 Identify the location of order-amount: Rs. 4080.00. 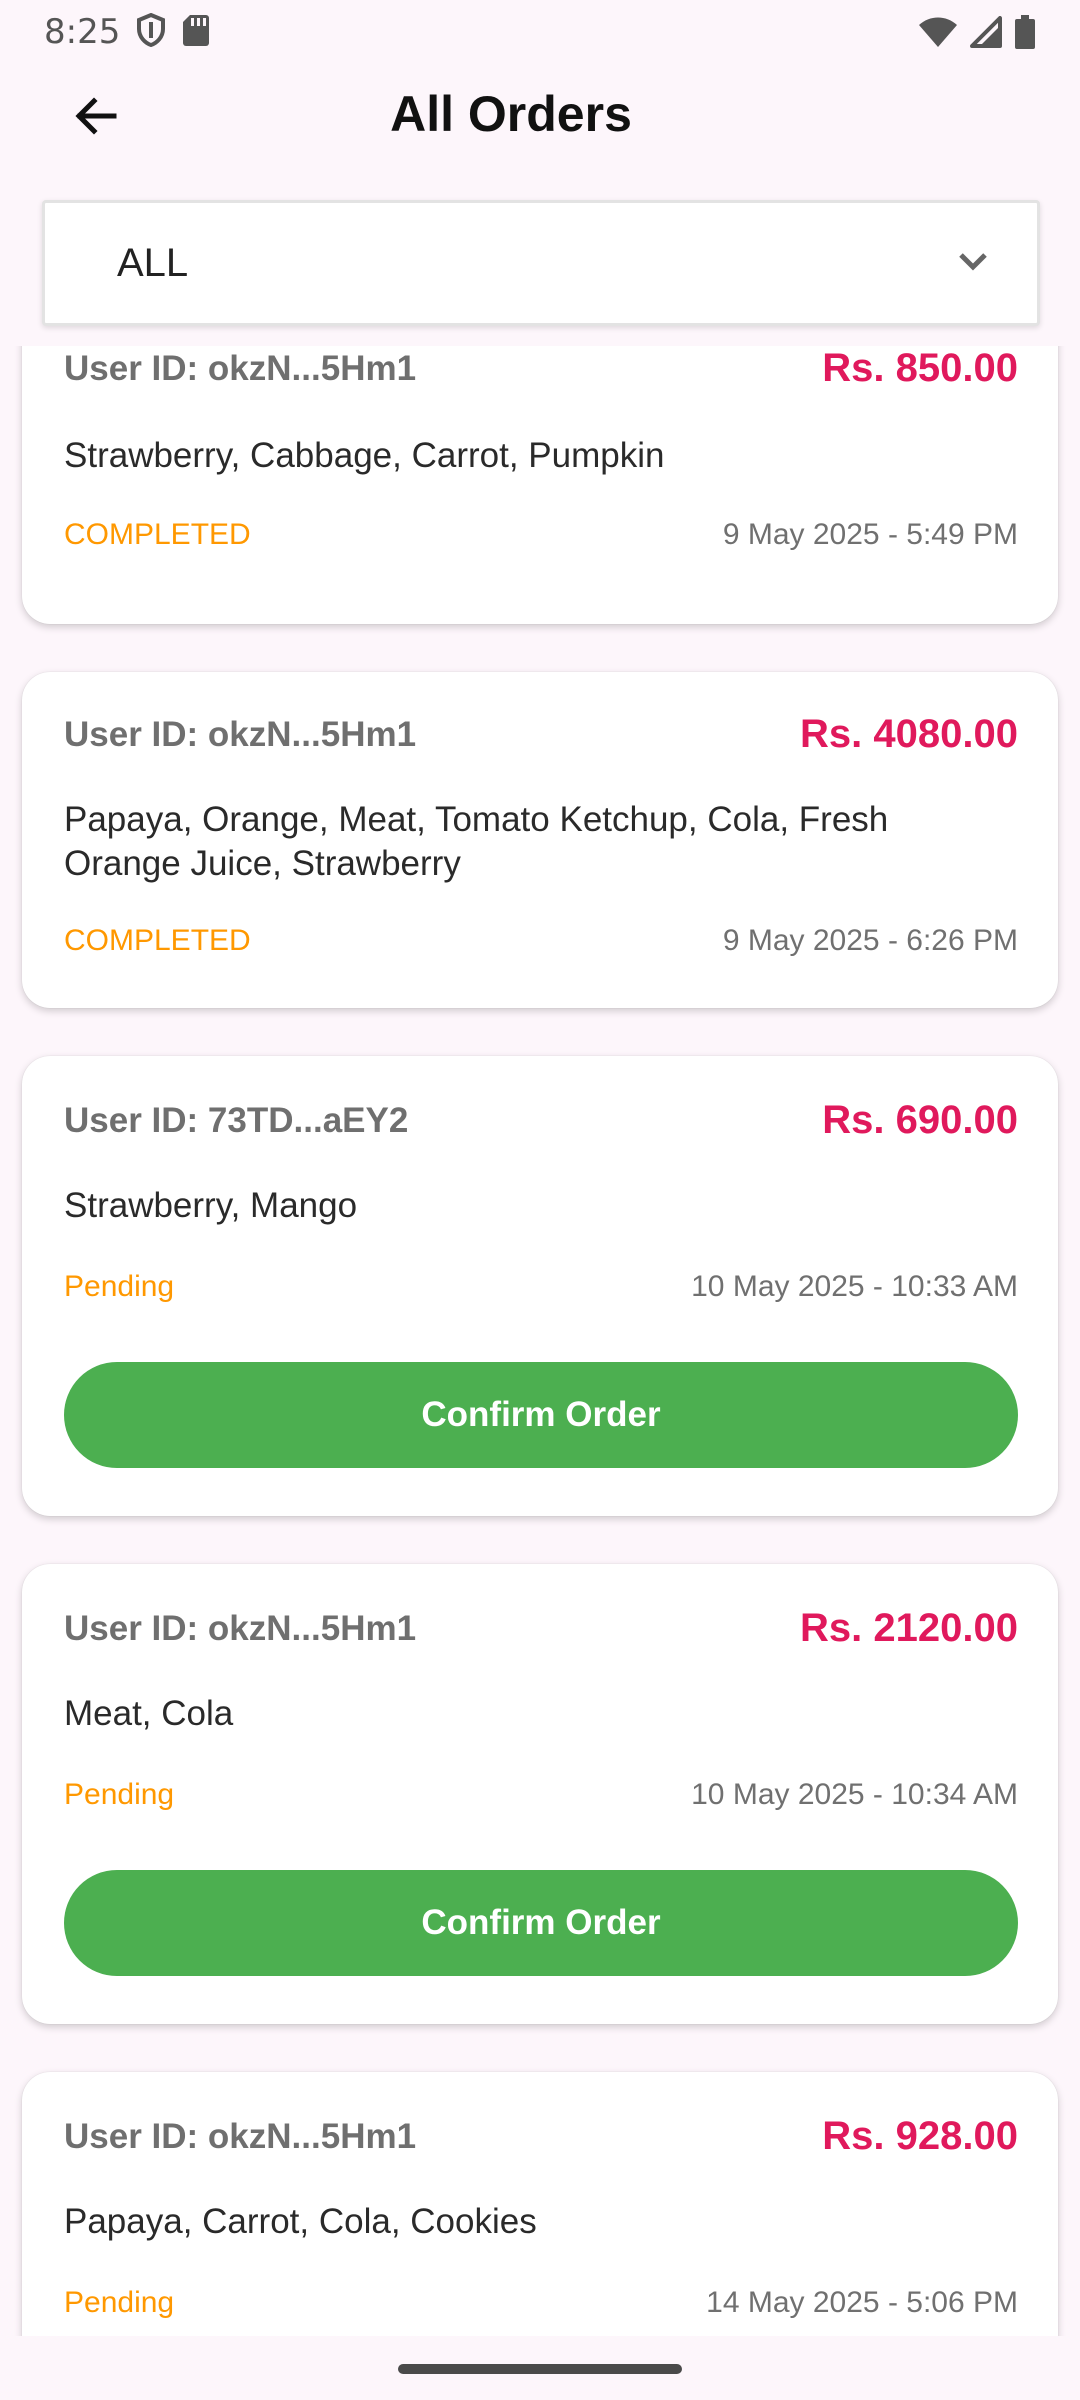
(909, 734).